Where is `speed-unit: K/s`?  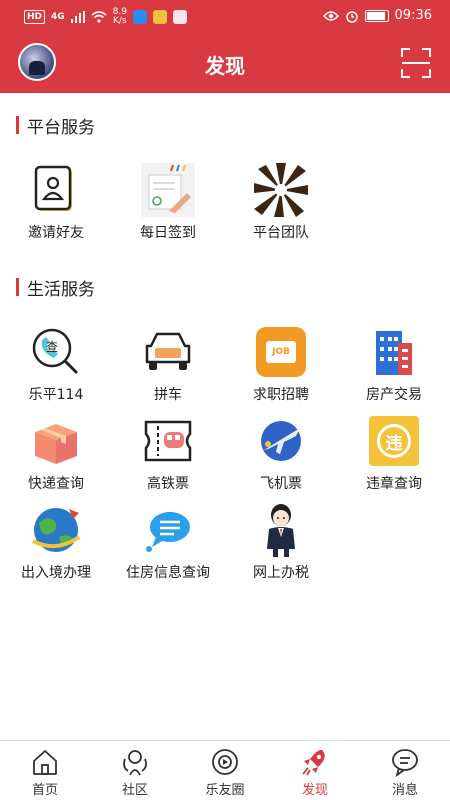
speed-unit: K/s is located at coordinates (120, 21).